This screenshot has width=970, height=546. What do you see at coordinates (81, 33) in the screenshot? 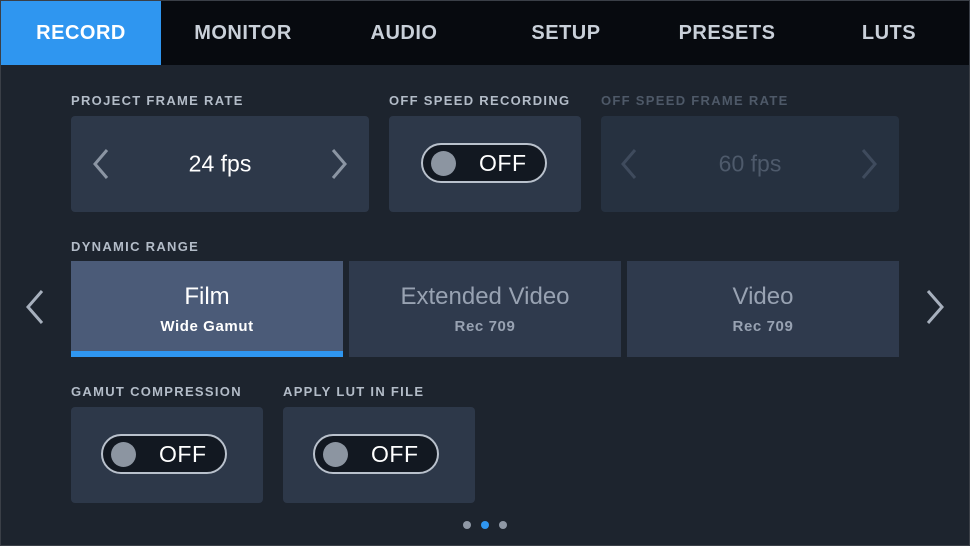
I see `tab-record: RECORD` at bounding box center [81, 33].